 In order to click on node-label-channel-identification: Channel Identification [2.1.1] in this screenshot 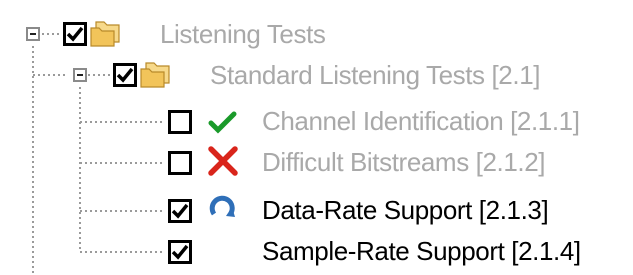, I will do `click(421, 121)`.